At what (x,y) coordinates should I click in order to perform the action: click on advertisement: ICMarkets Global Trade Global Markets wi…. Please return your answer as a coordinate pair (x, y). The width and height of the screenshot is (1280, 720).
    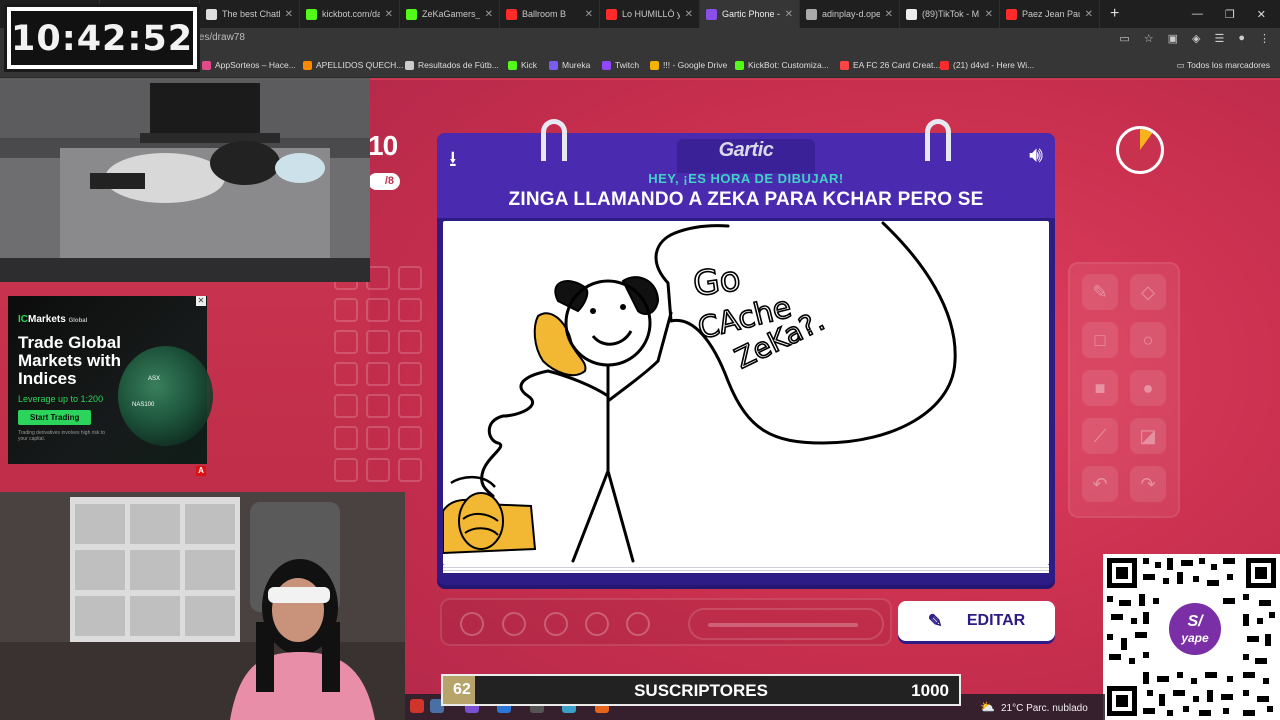
    Looking at the image, I should click on (110, 380).